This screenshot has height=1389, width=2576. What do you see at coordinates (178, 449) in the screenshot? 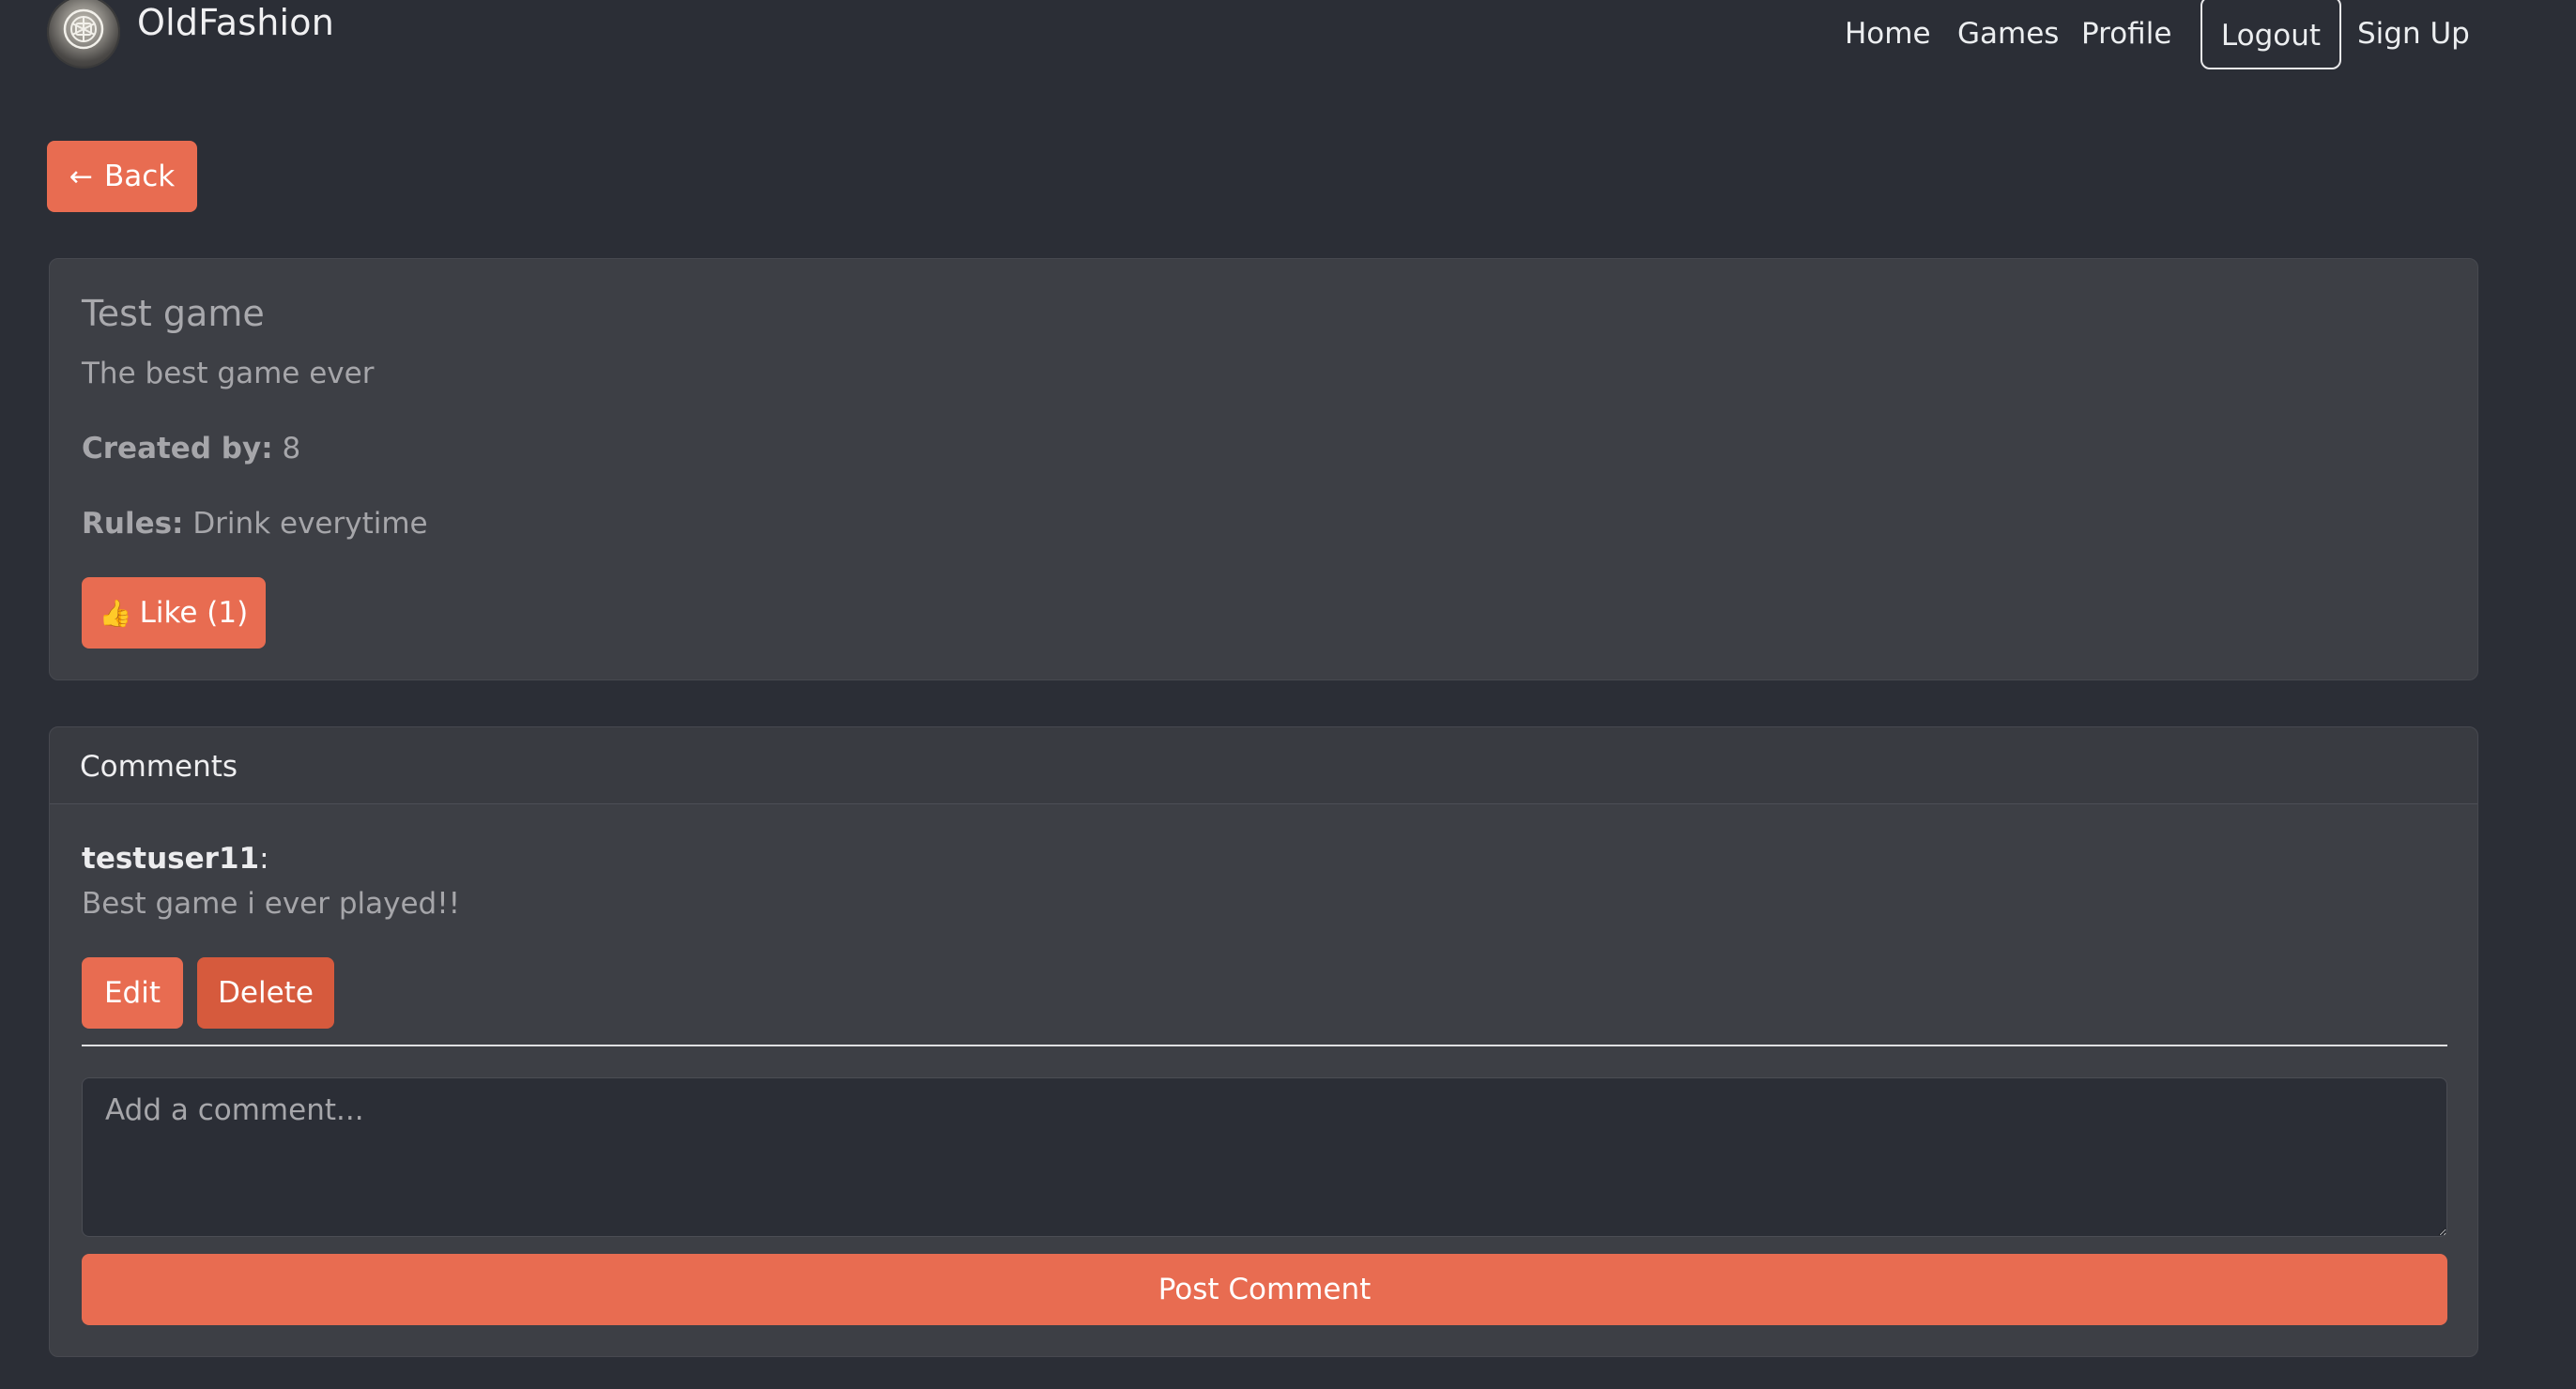
I see `created-by-label: Created by:` at bounding box center [178, 449].